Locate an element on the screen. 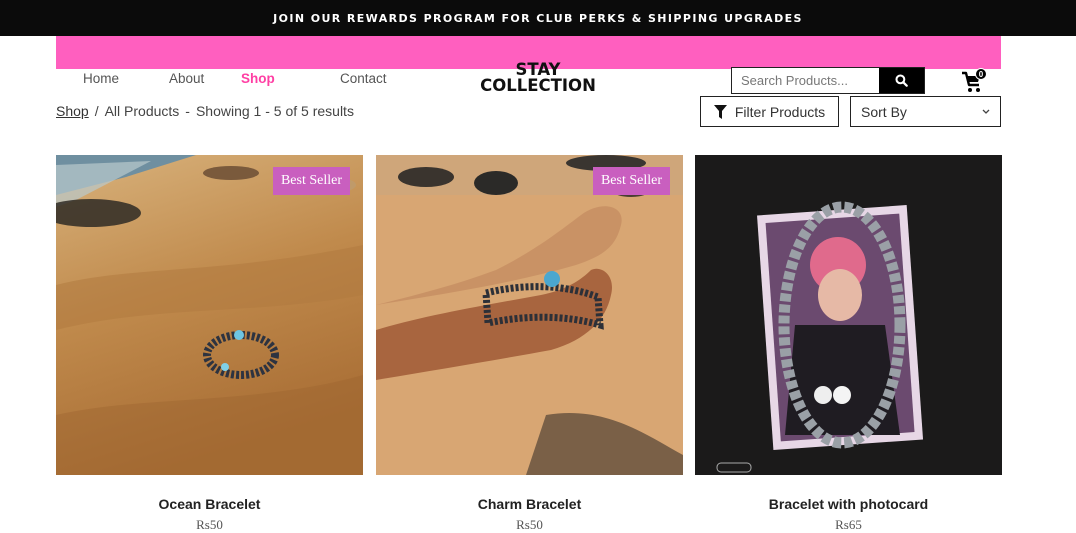 The width and height of the screenshot is (1076, 533). product-price: Rs65 is located at coordinates (848, 524).